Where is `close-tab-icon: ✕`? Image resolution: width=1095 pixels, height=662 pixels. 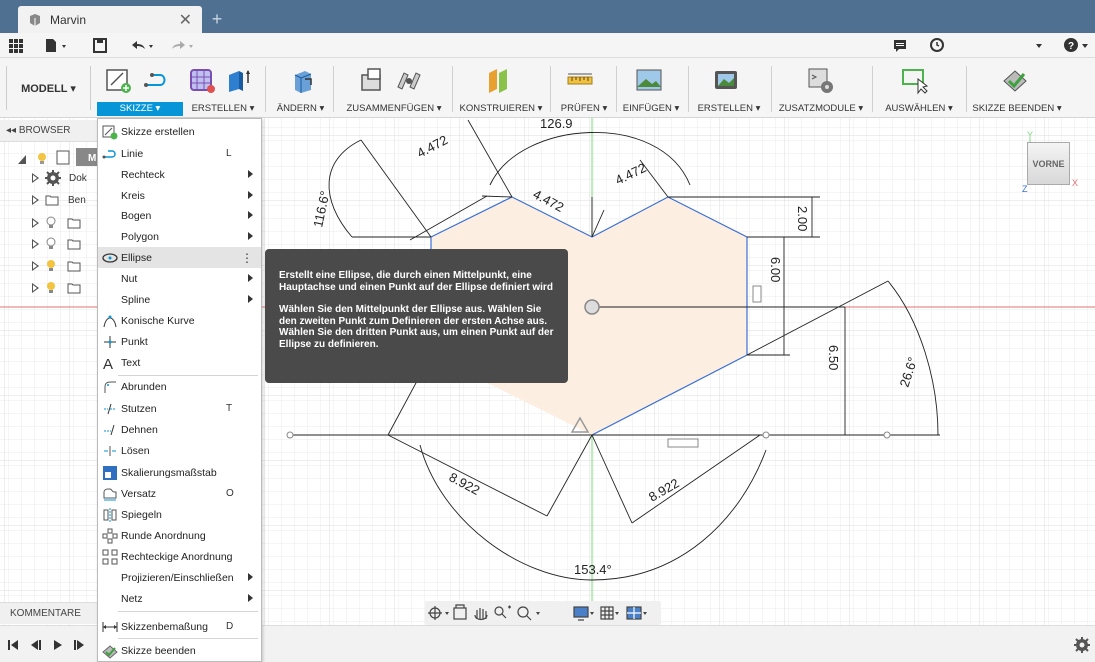
close-tab-icon: ✕ is located at coordinates (185, 20).